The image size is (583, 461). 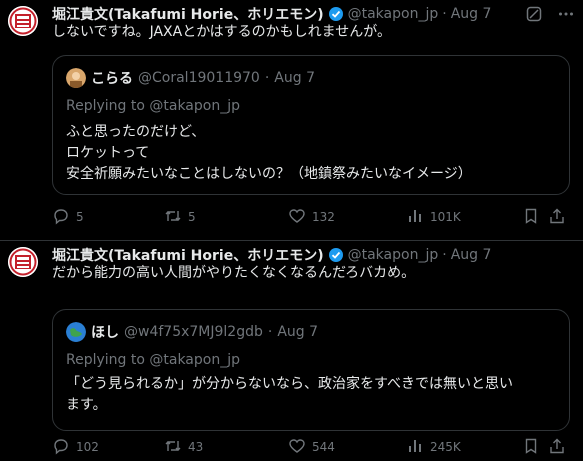 I want to click on retweet-button: 5, so click(x=180, y=217).